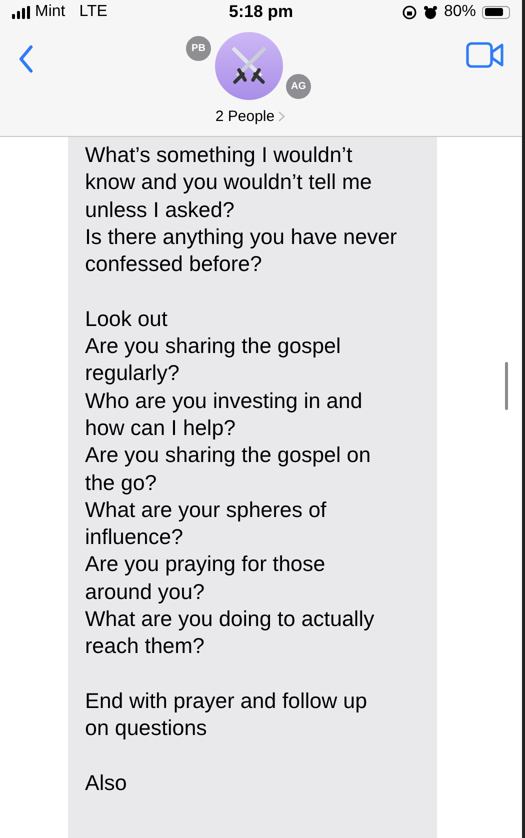 Image resolution: width=525 pixels, height=838 pixels. I want to click on group-title: 2 People, so click(250, 116).